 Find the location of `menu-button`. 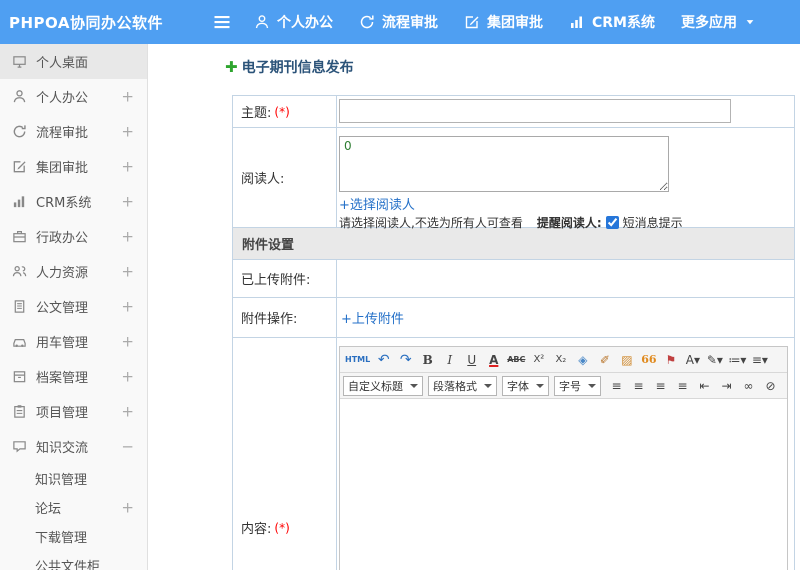

menu-button is located at coordinates (222, 22).